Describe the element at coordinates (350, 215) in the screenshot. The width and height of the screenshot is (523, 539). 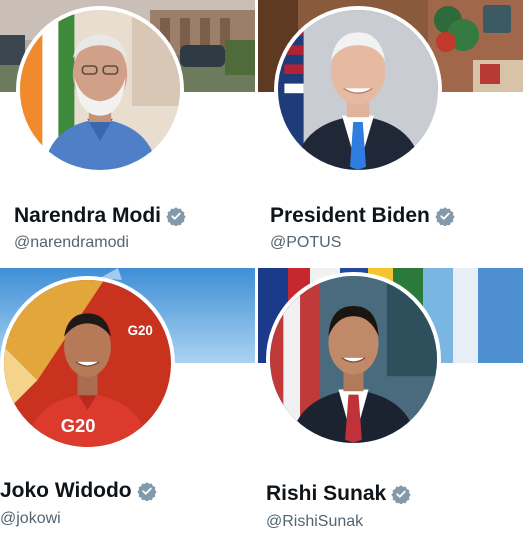
I see `display-name-text: President Biden` at that location.